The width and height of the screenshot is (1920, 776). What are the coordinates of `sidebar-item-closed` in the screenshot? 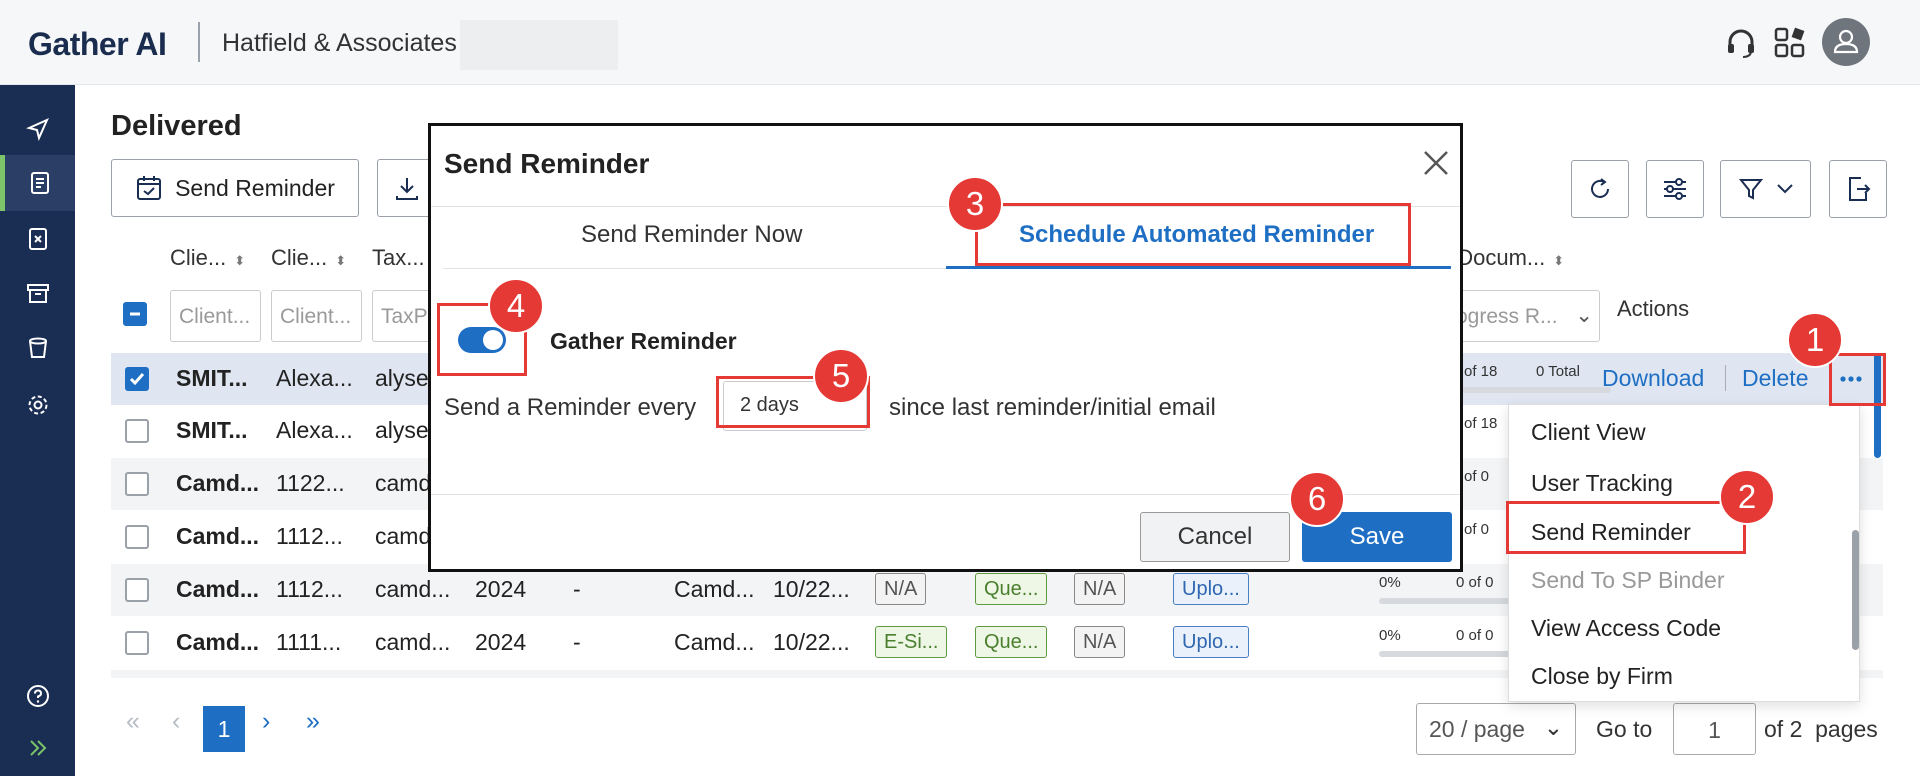 It's located at (37, 239).